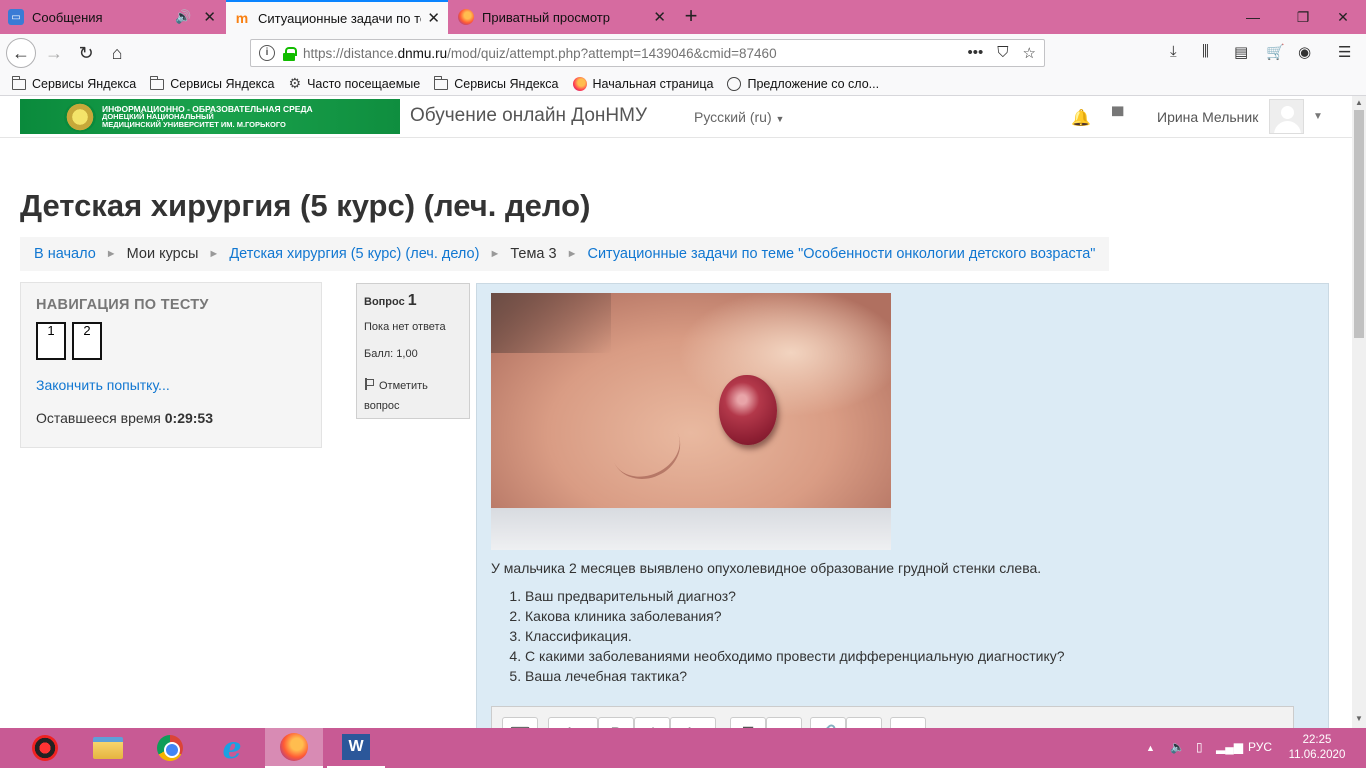  Describe the element at coordinates (1359, 104) in the screenshot. I see `scroll-up-icon: ▲` at that location.